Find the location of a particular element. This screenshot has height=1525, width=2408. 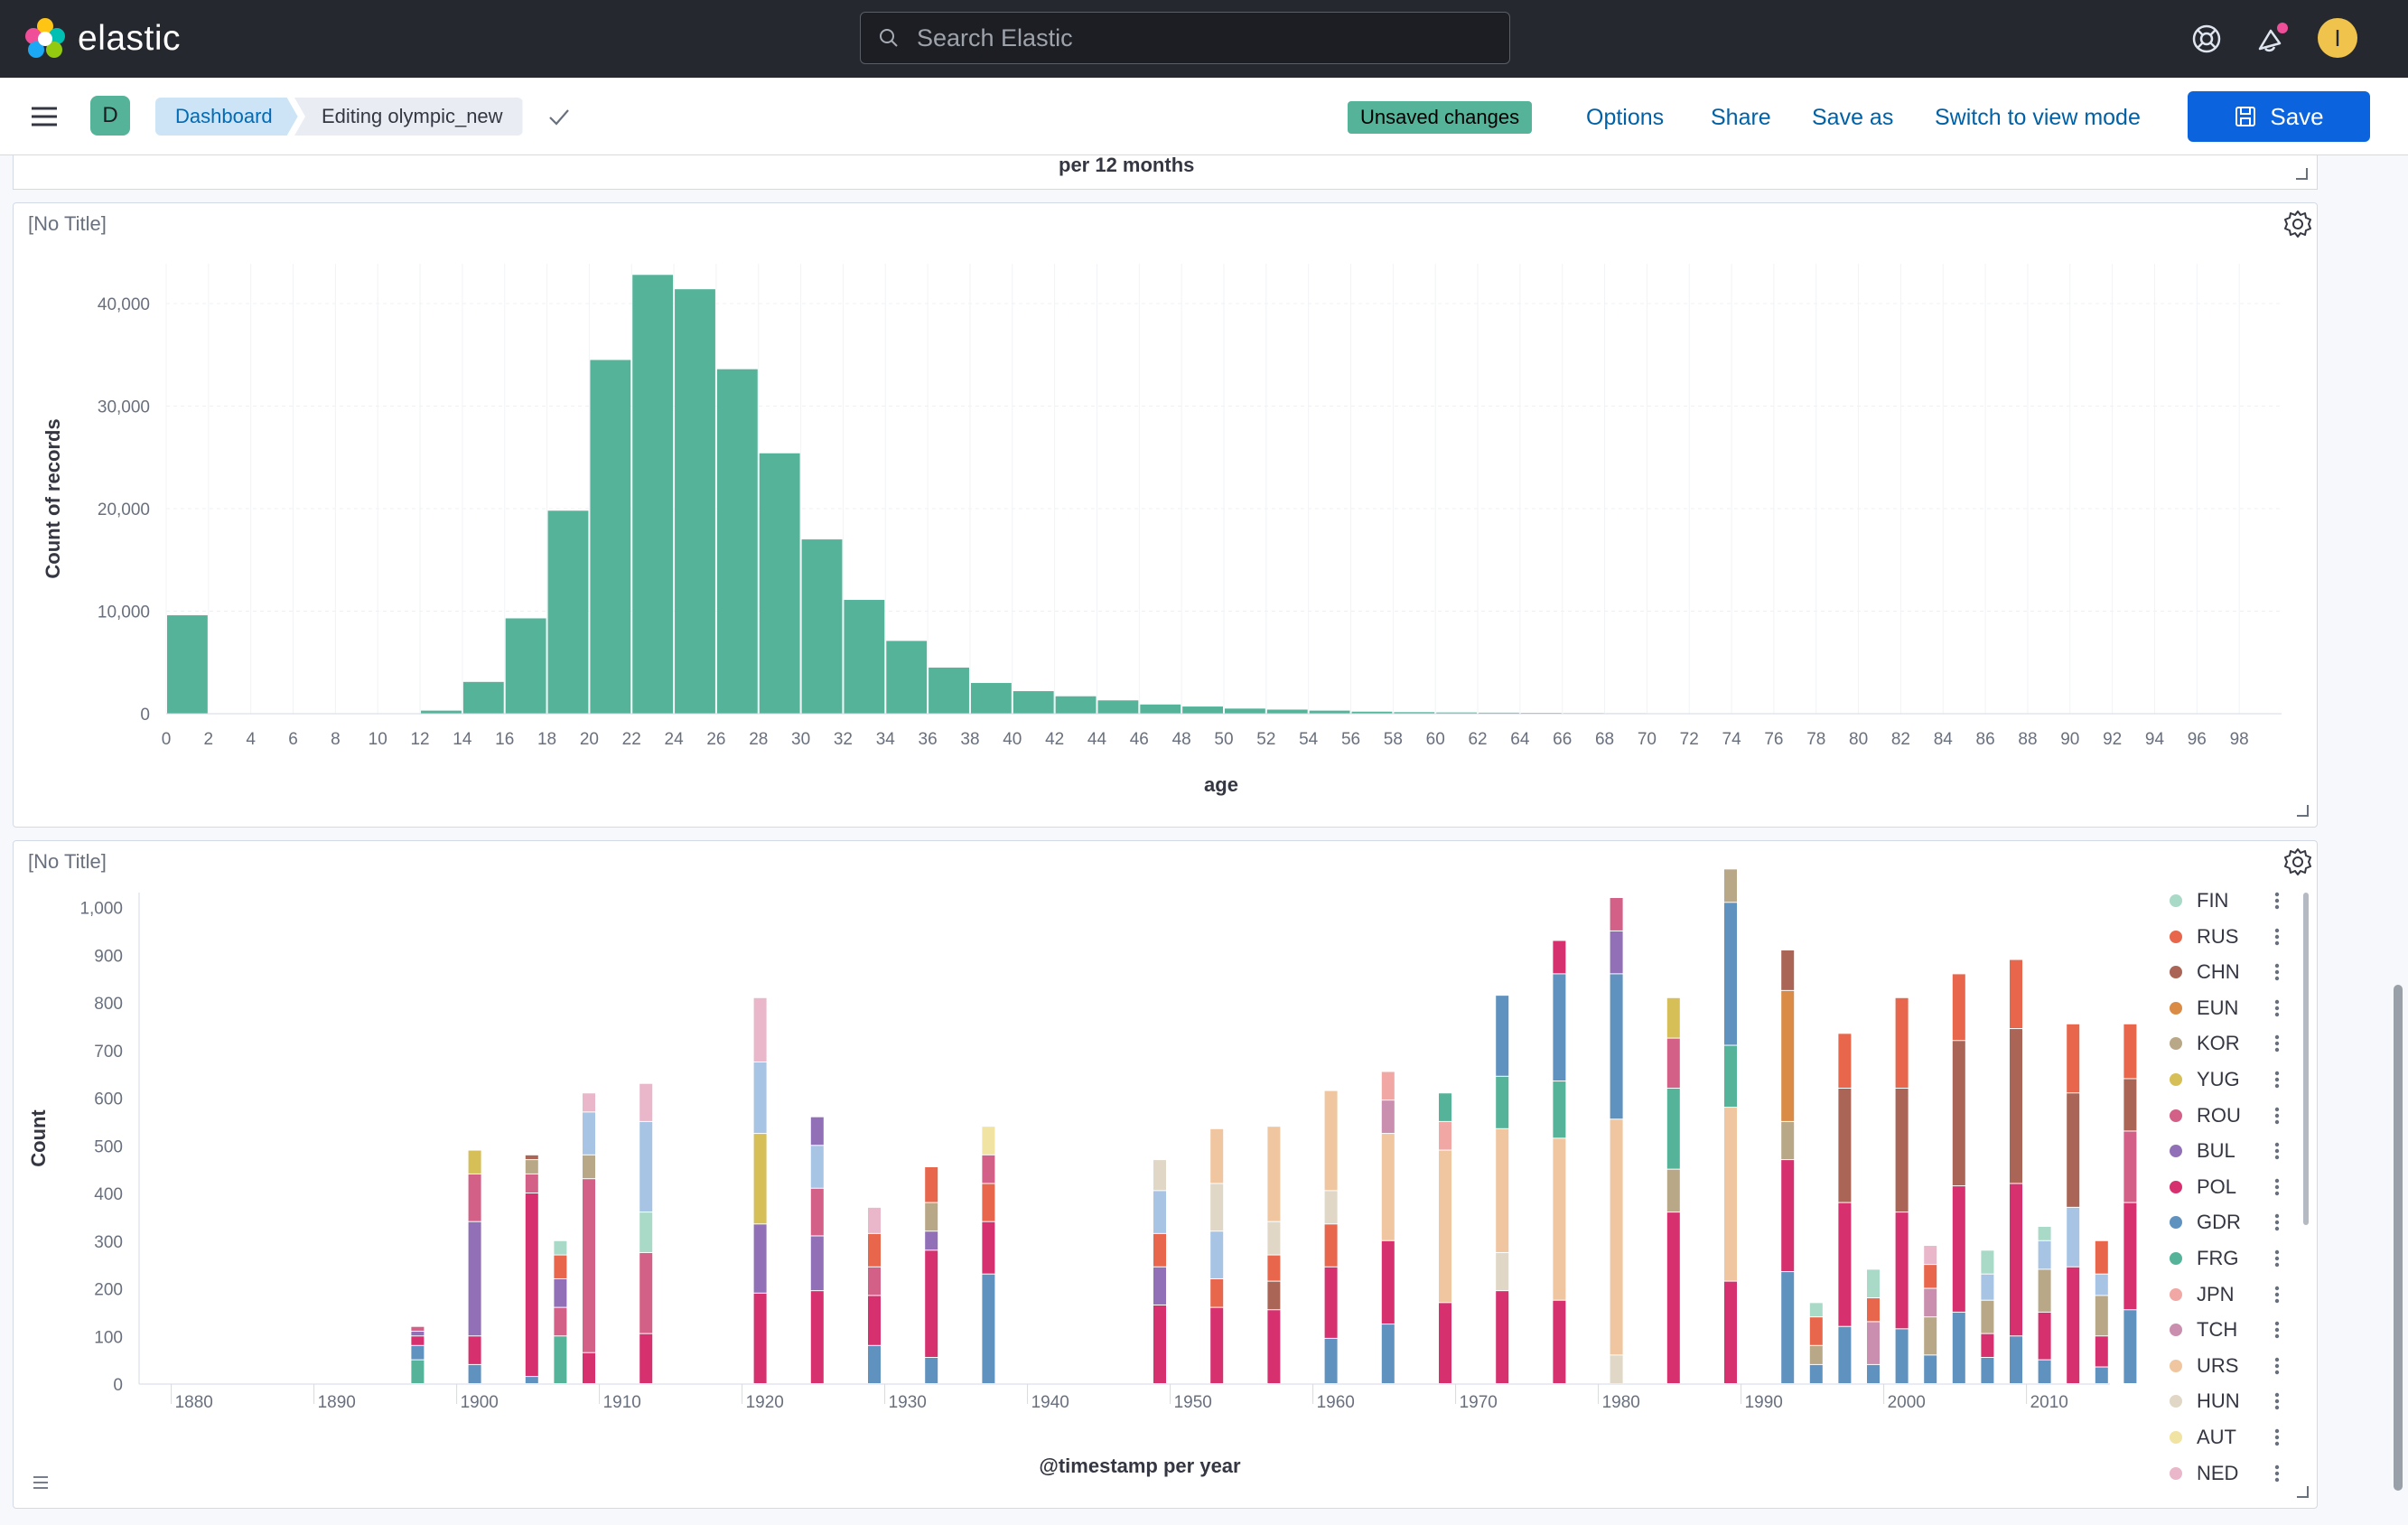

legend-item: TCH is located at coordinates (2203, 1329).